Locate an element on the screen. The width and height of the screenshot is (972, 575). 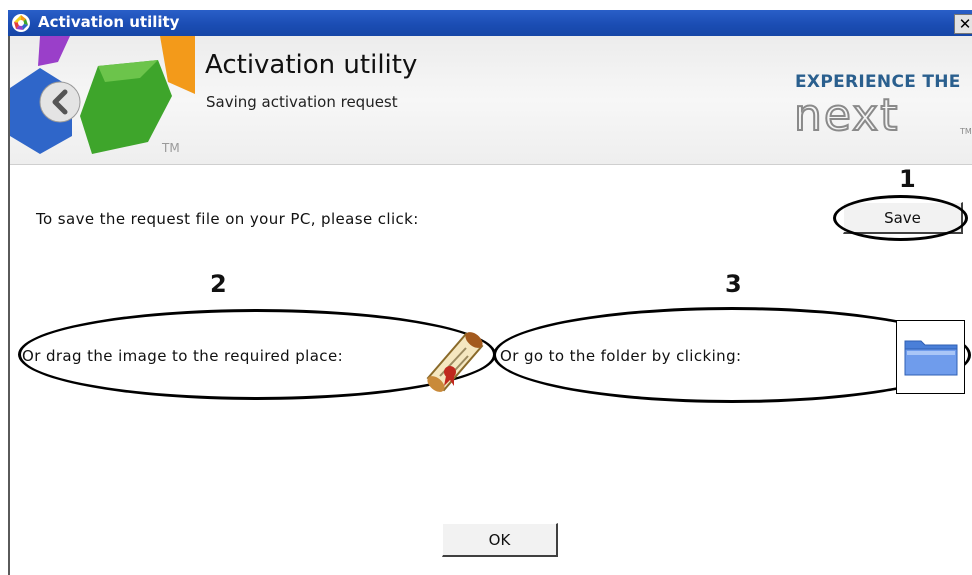
close-button: ✕ is located at coordinates (963, 24).